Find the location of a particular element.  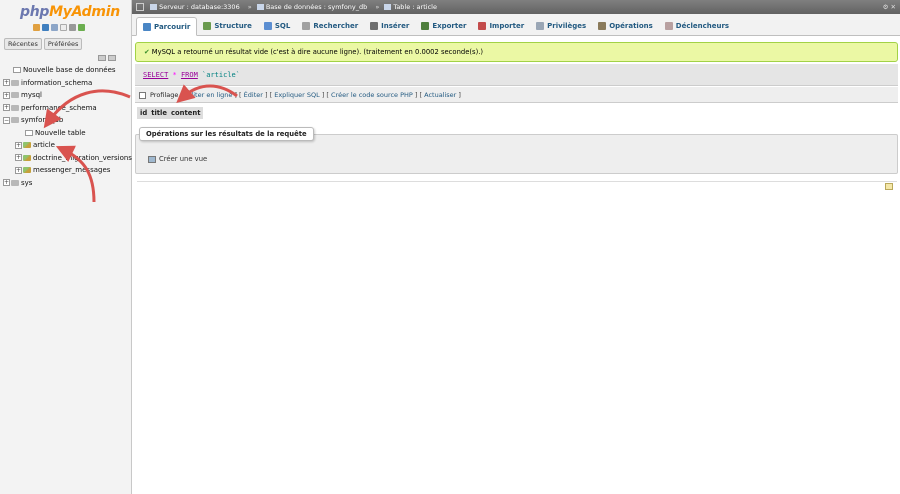

logo-myadmin: MyAdmin is located at coordinates (84, 12).